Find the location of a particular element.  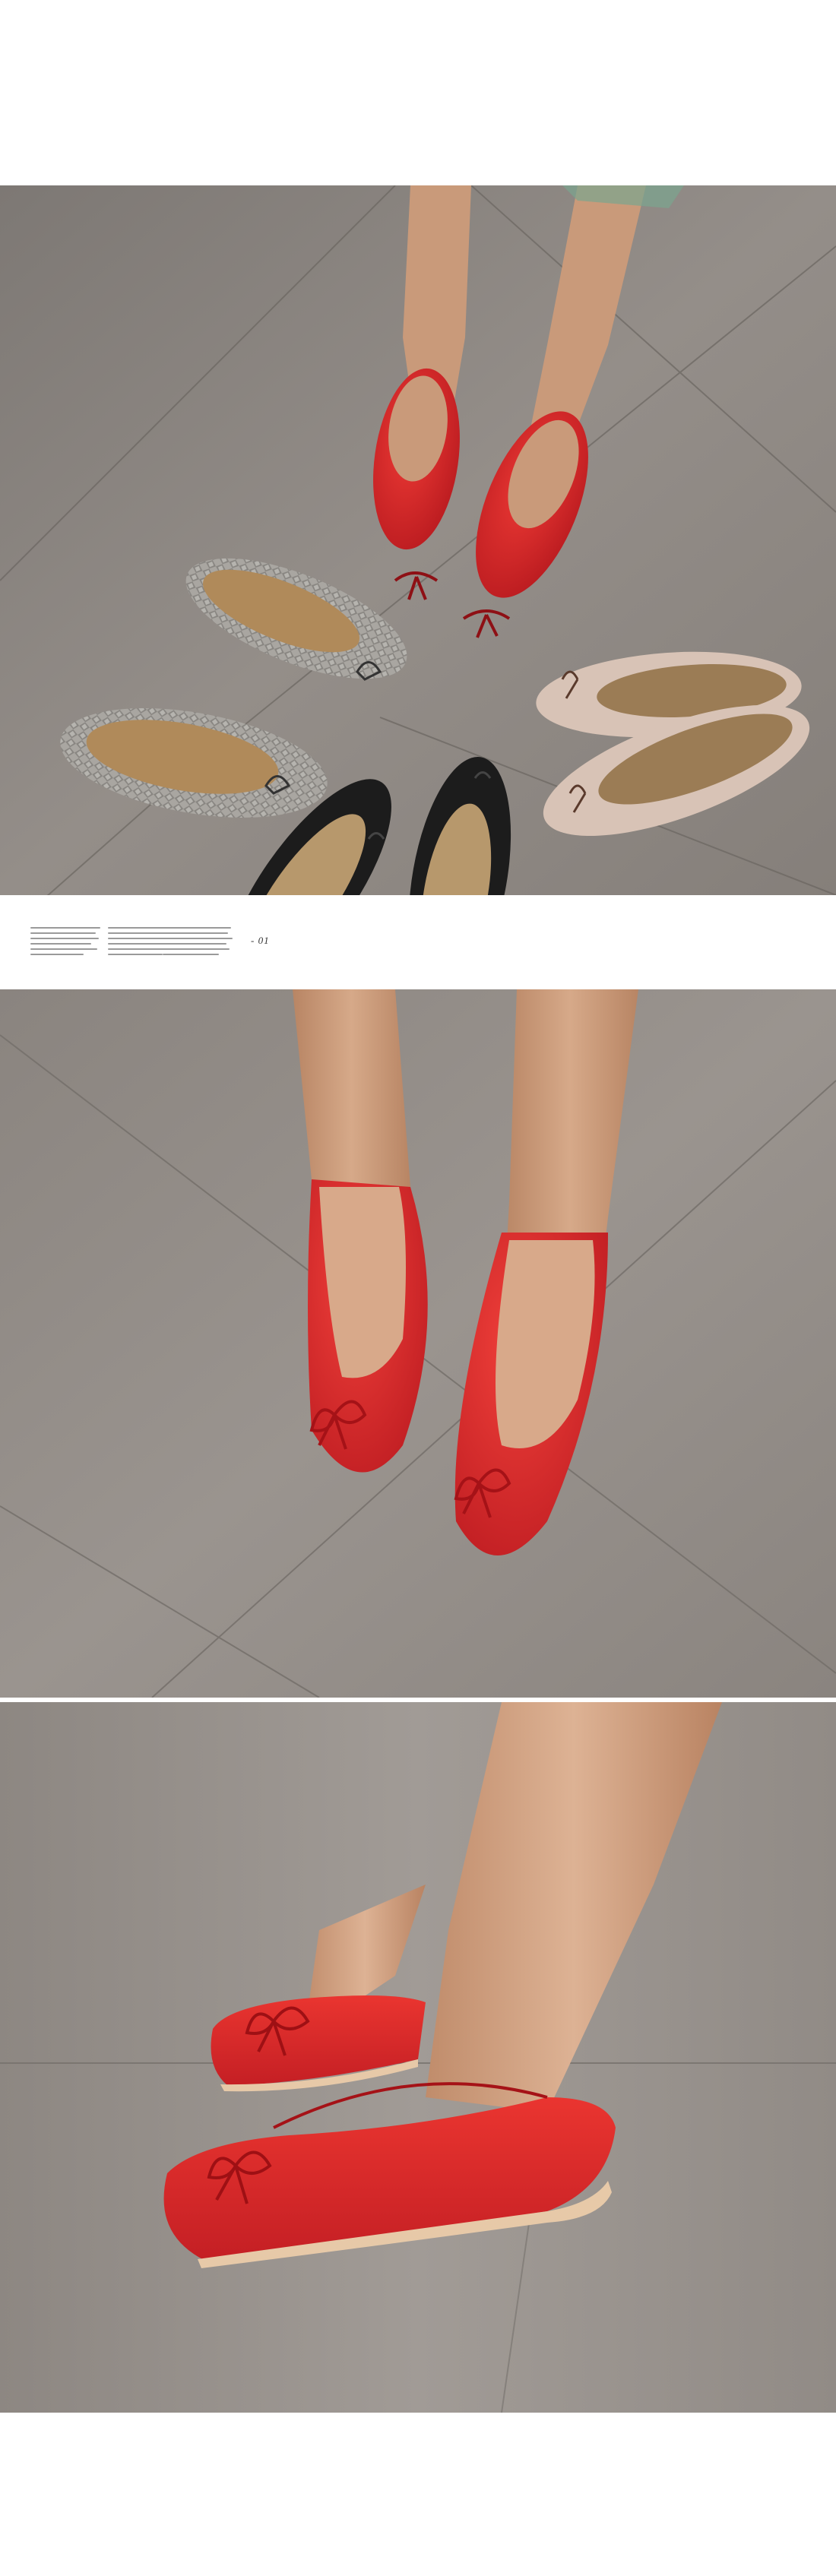

caption-strip: - 01 is located at coordinates (418, 942).